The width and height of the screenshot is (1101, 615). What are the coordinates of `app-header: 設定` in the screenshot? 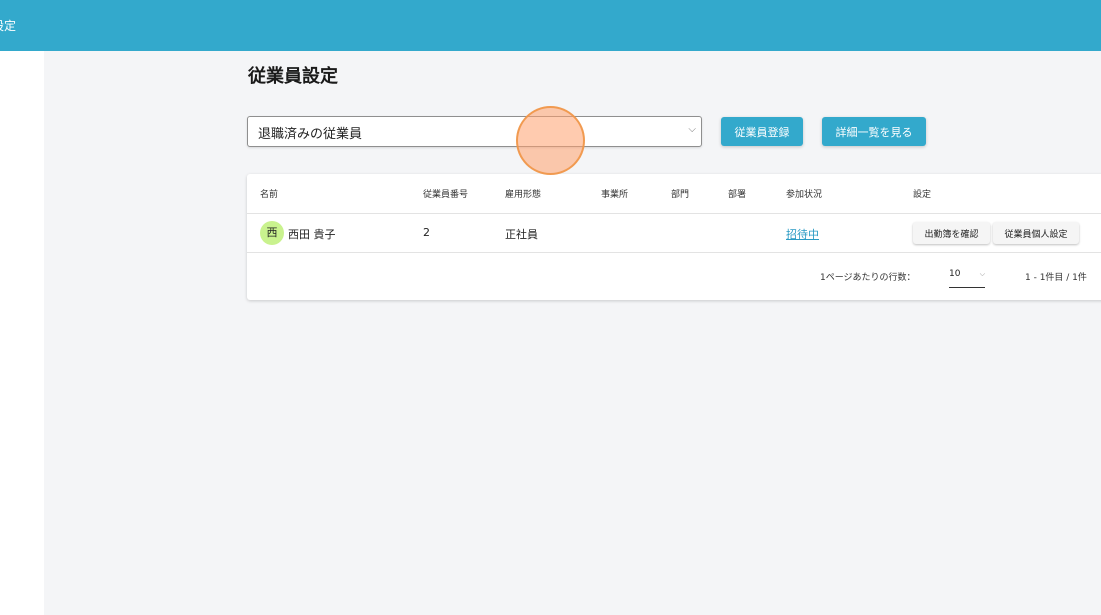 It's located at (550, 25).